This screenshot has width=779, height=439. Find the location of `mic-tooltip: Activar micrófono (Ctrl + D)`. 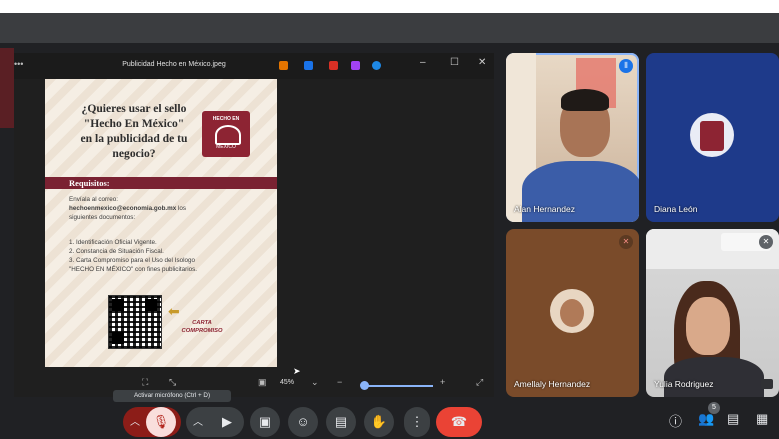

mic-tooltip: Activar micrófono (Ctrl + D) is located at coordinates (172, 396).